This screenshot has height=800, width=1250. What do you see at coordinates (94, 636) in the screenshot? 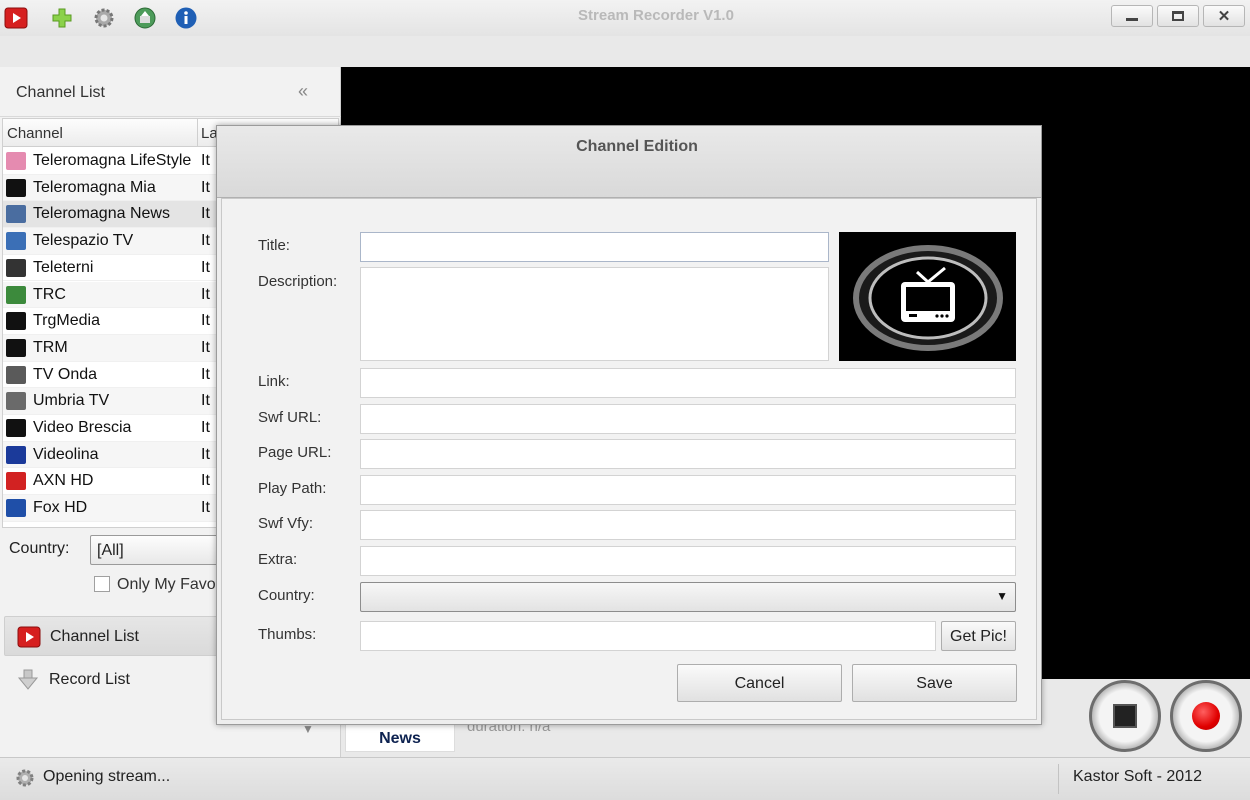
I see `nav-channel-list-label: Channel List` at bounding box center [94, 636].